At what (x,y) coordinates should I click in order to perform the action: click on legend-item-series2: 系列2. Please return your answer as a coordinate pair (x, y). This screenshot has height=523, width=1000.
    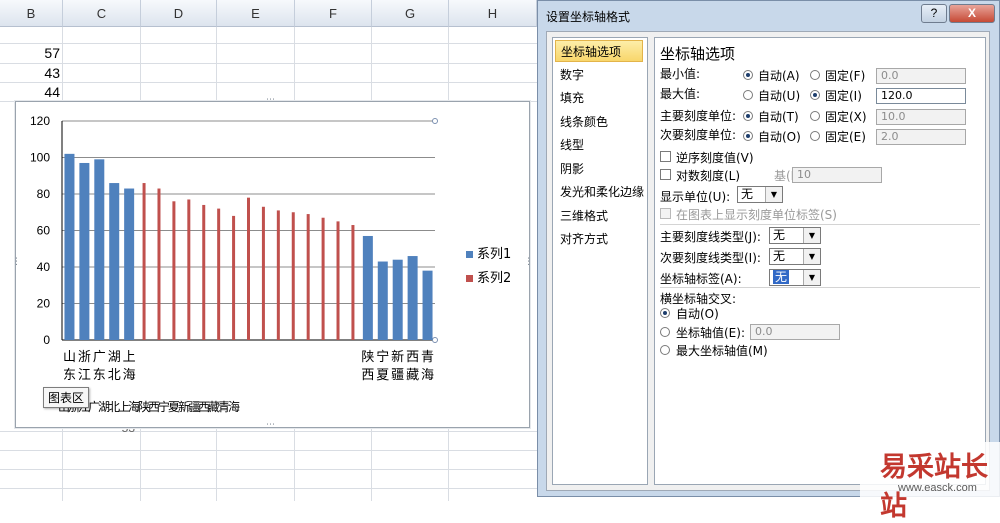
    Looking at the image, I should click on (488, 276).